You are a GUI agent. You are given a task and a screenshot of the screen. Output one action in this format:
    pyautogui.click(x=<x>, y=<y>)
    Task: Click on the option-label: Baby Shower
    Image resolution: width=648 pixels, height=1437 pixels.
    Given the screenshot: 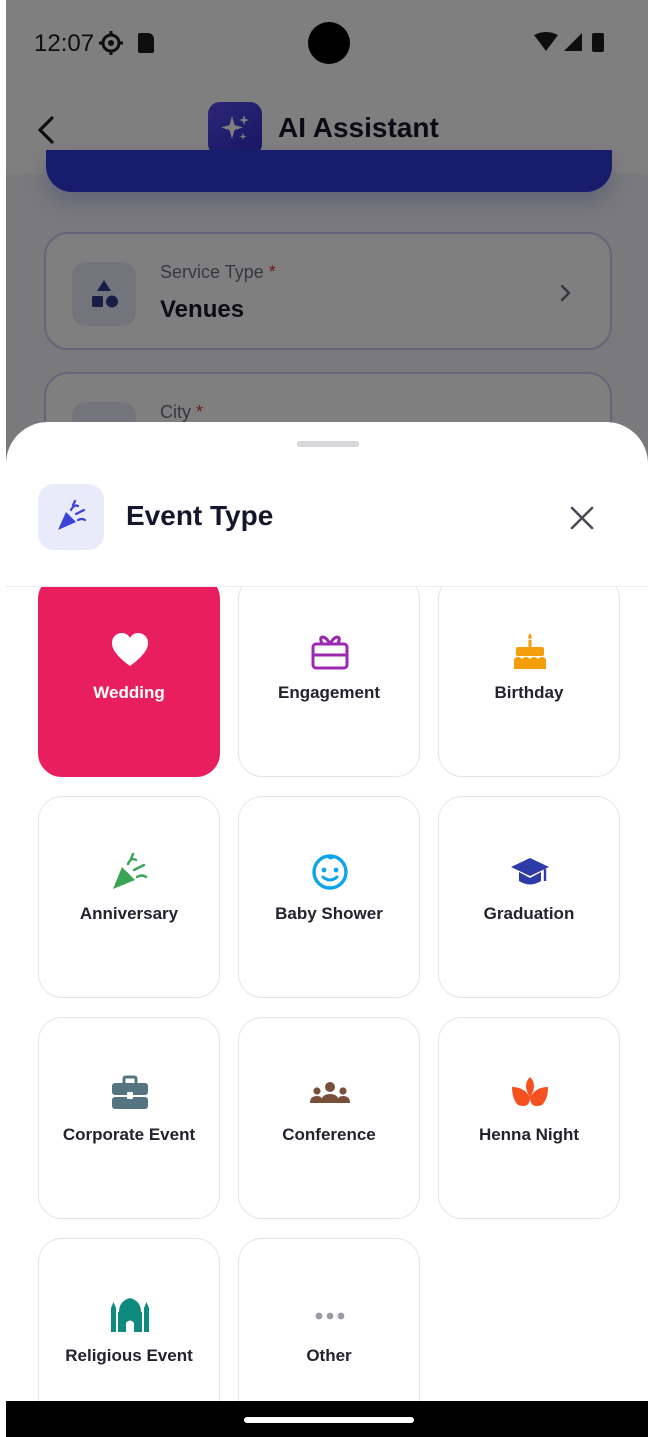 What is the action you would take?
    pyautogui.click(x=329, y=913)
    